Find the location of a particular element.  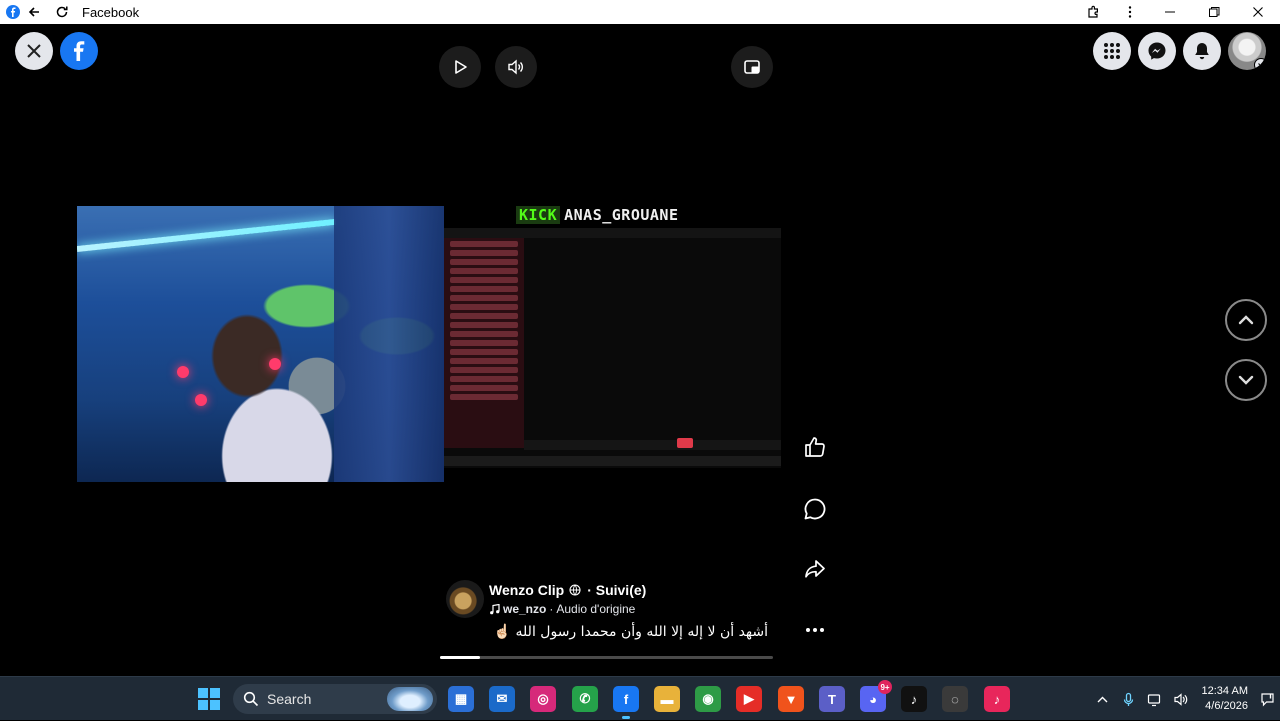

more-menu-icon is located at coordinates (1130, 12).